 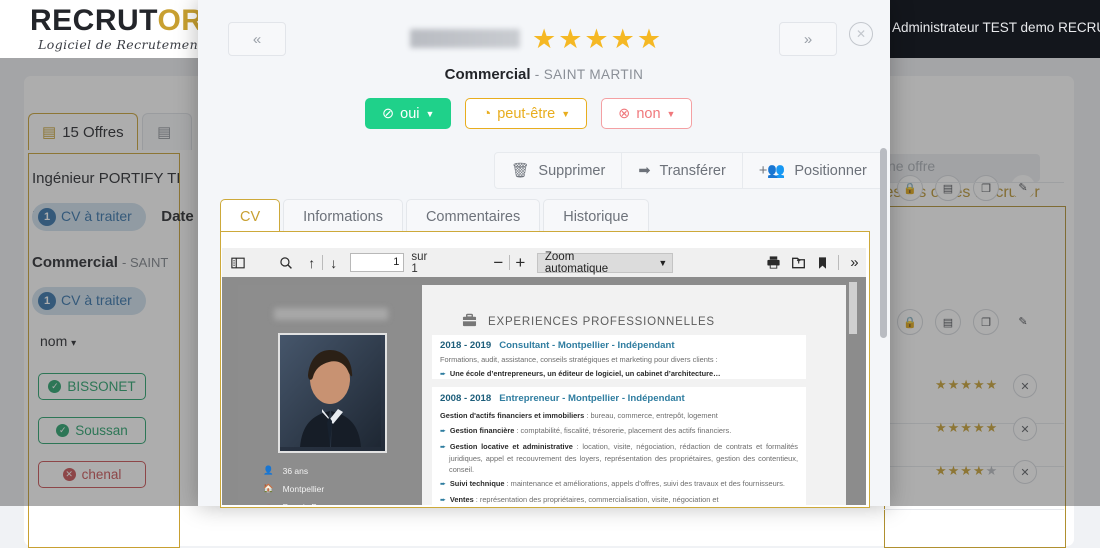 I want to click on decision-peut-etre-button: ◔ peut-être ▼, so click(x=526, y=113).